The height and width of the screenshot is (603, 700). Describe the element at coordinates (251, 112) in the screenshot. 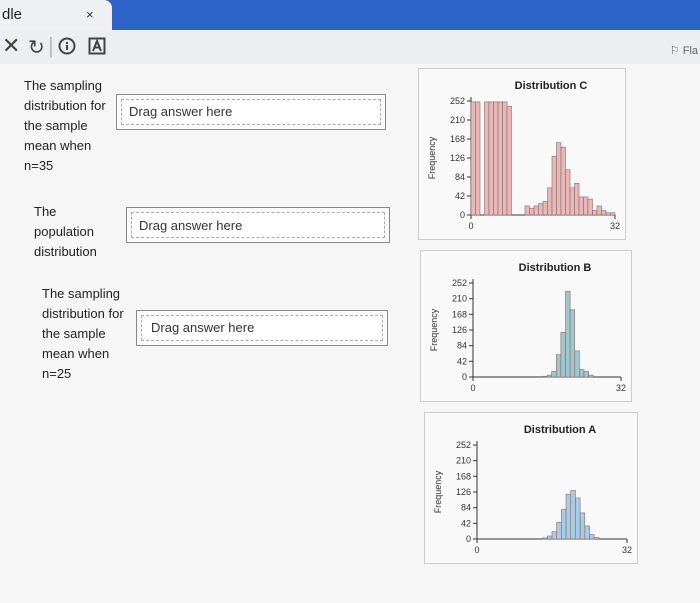

I see `answer-drop-zone-1: Drag answer here` at that location.